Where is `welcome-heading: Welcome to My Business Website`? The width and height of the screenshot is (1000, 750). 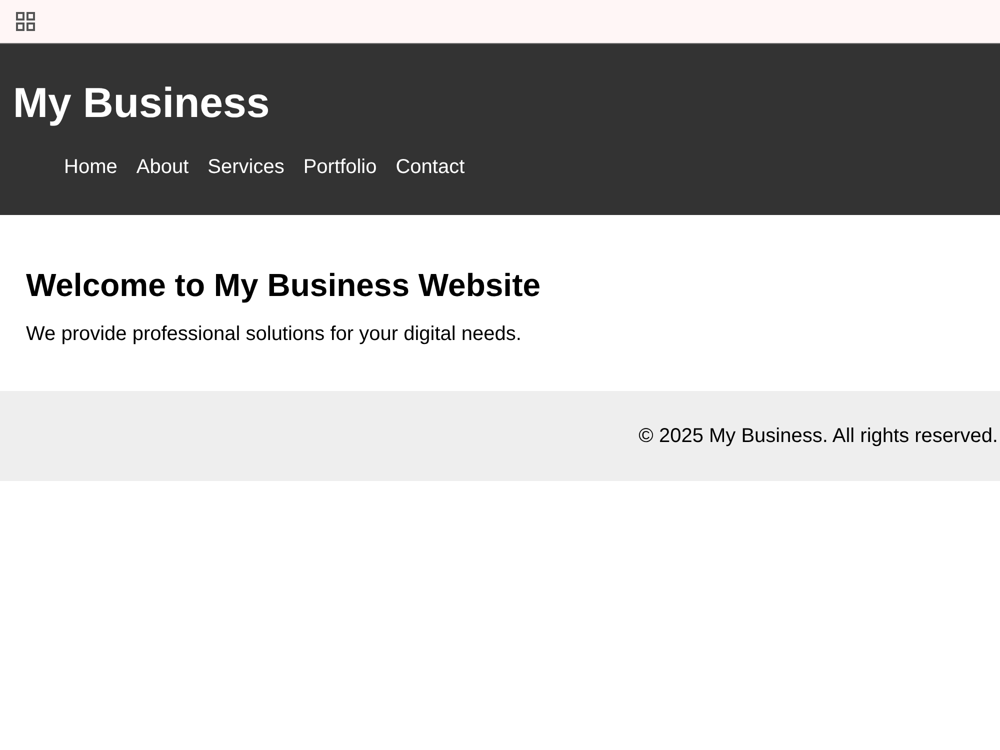 welcome-heading: Welcome to My Business Website is located at coordinates (284, 285).